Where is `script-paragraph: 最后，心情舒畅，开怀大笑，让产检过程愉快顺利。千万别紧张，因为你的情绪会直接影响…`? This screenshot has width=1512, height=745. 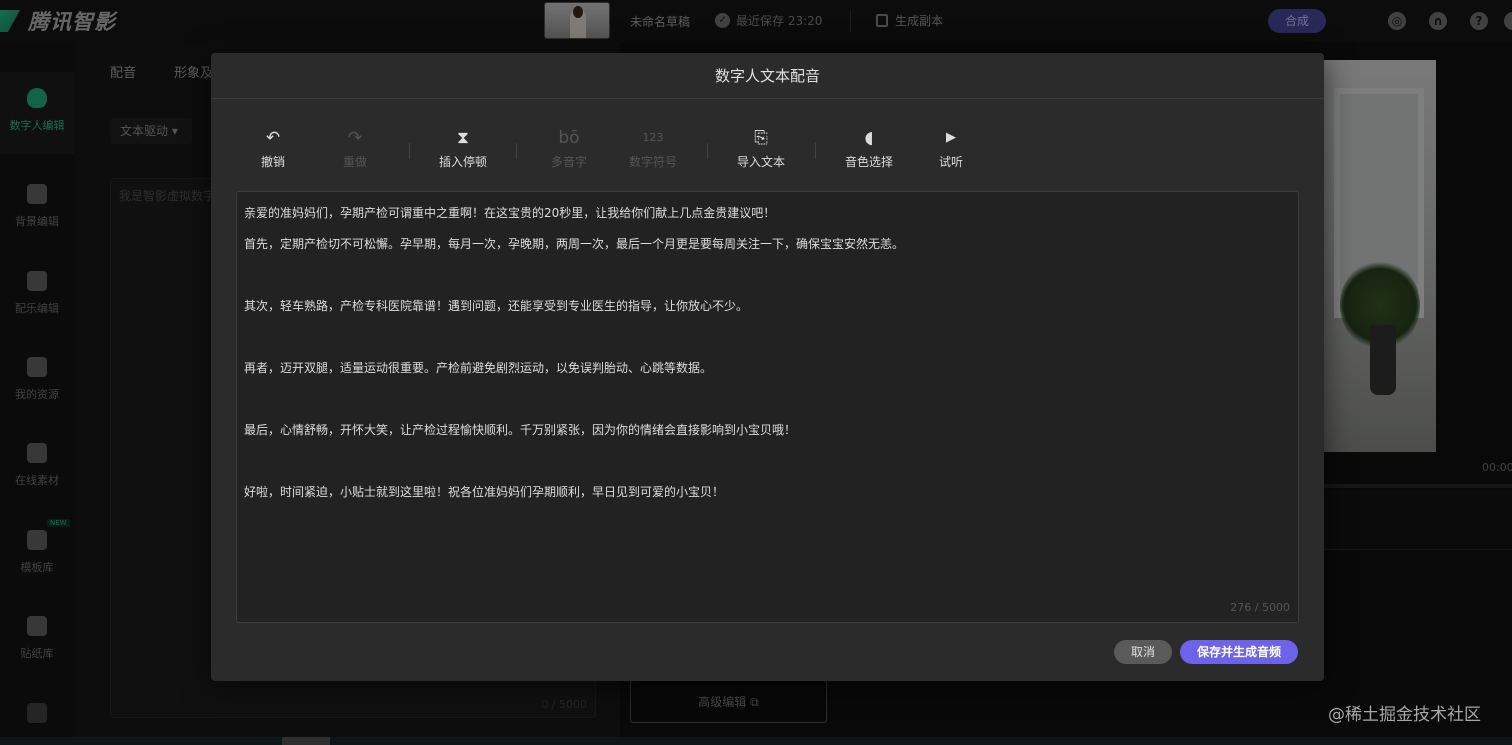 script-paragraph: 最后，心情舒畅，开怀大笑，让产检过程愉快顺利。千万别紧张，因为你的情绪会直接影响… is located at coordinates (520, 430).